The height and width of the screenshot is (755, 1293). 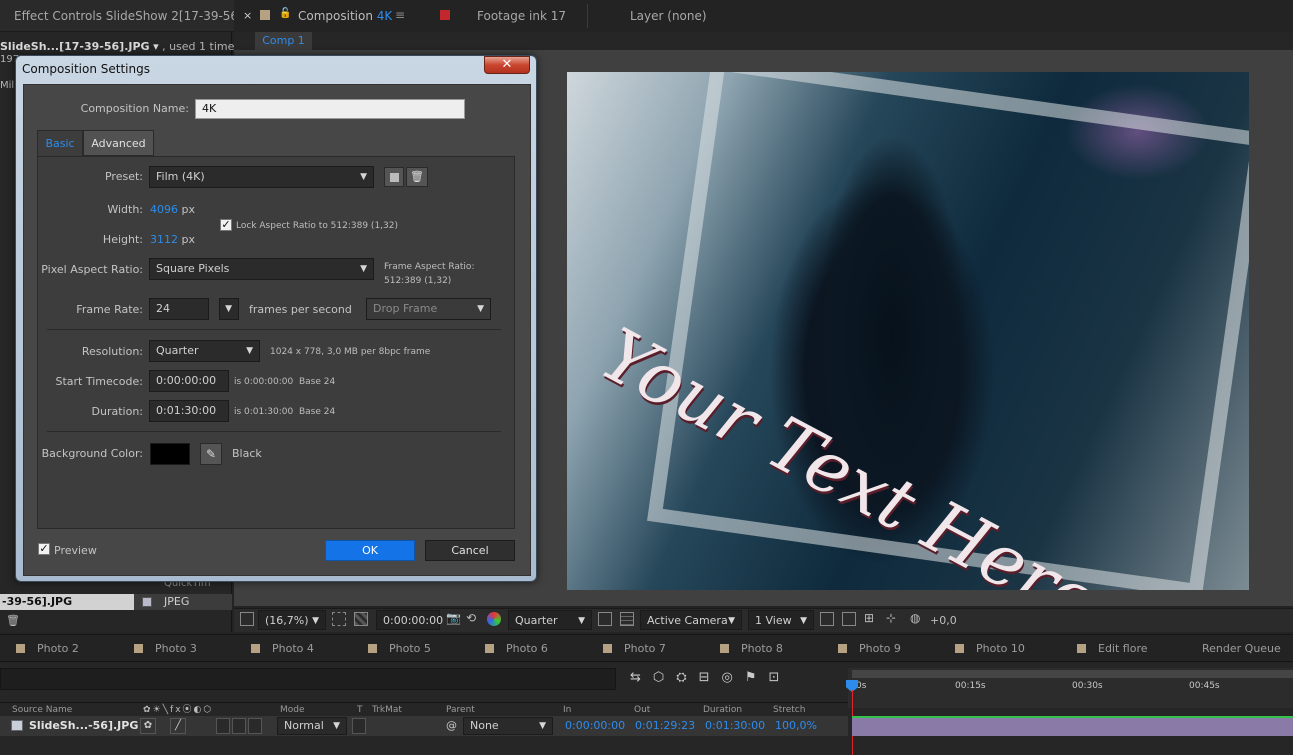 I want to click on preset-dropdown: Film (4K), so click(x=261, y=177).